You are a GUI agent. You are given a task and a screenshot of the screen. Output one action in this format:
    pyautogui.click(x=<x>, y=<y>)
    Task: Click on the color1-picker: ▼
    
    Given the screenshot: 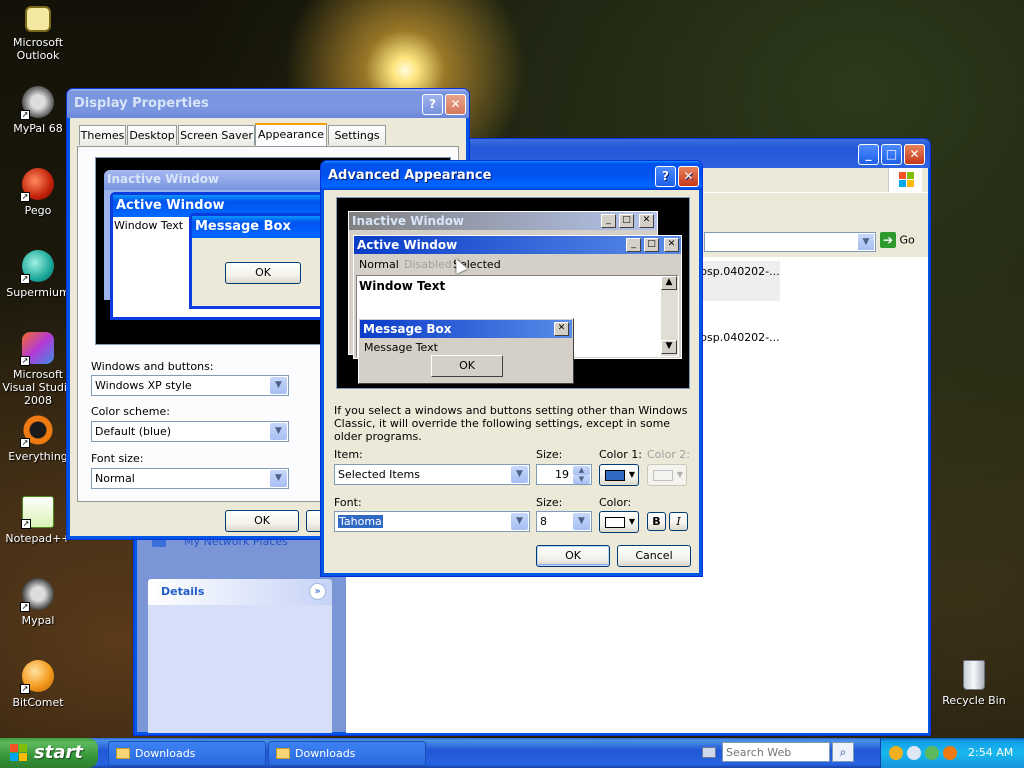 What is the action you would take?
    pyautogui.click(x=619, y=475)
    